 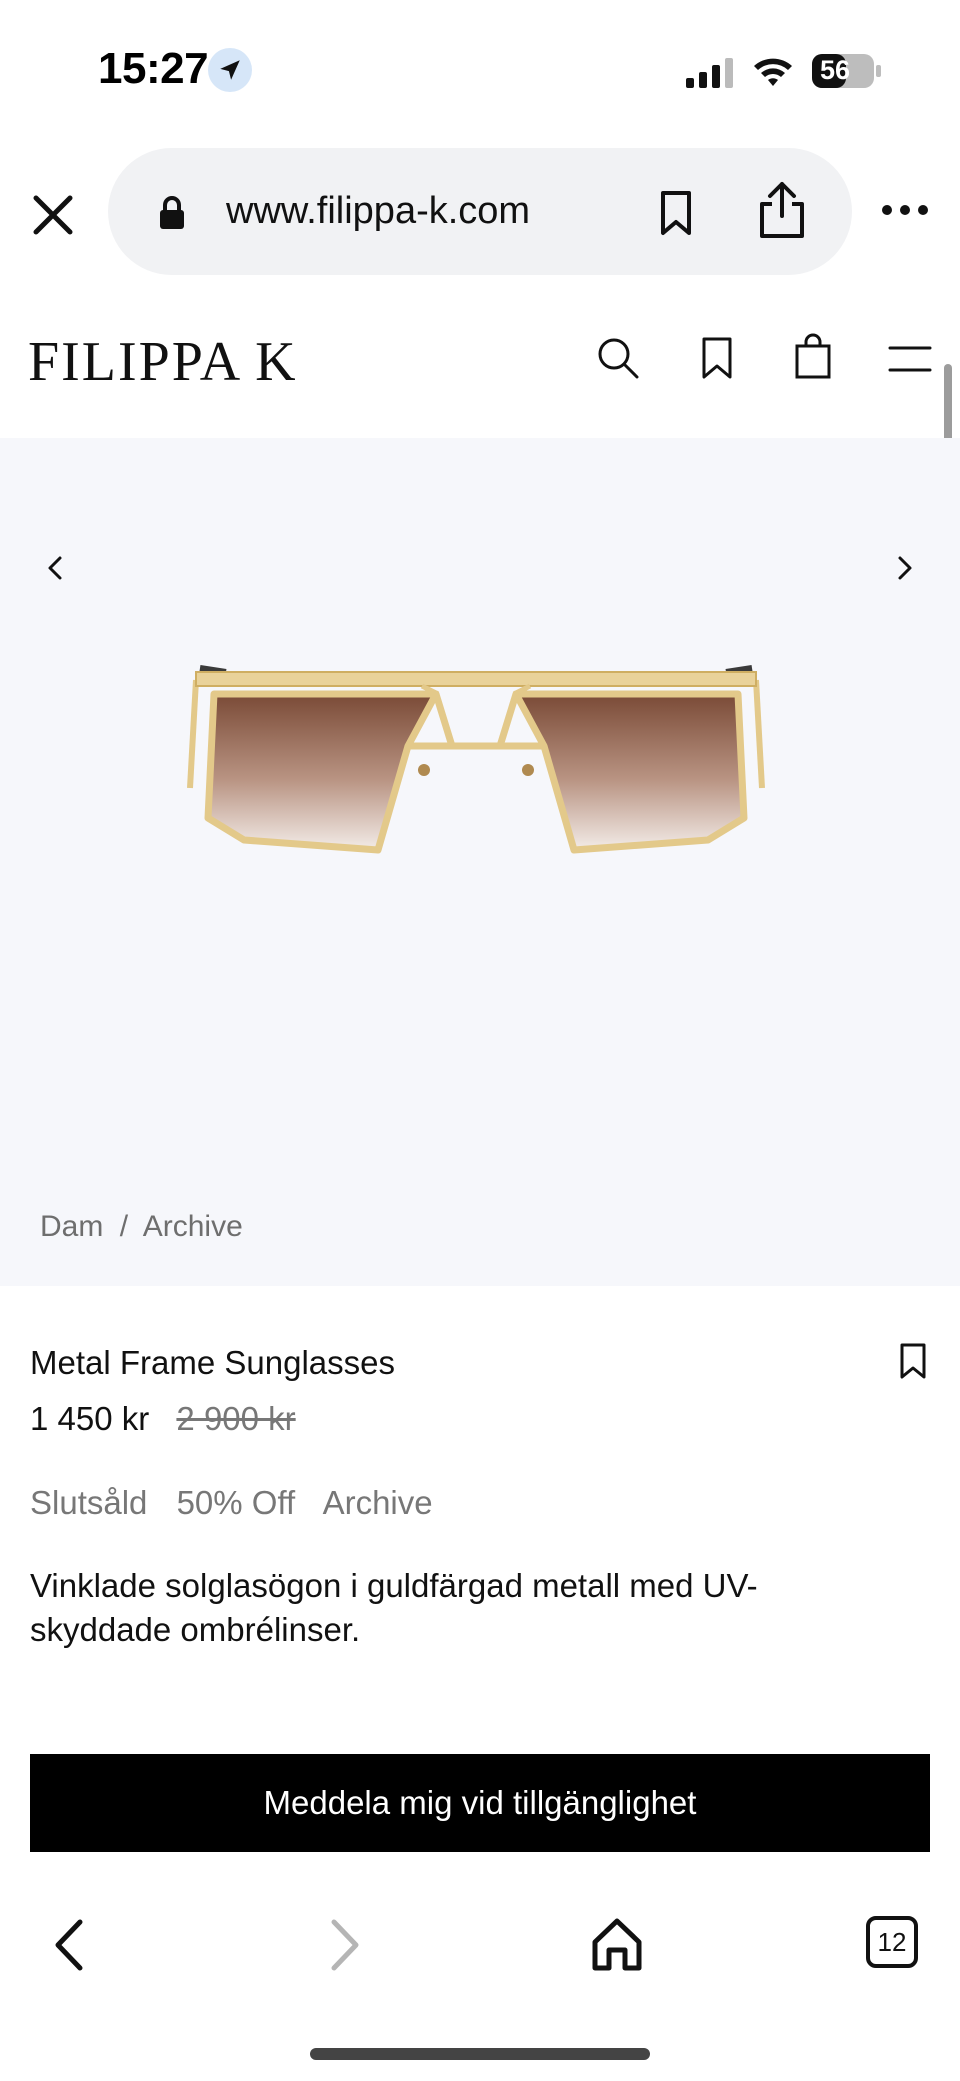 I want to click on back-arrow-icon, so click(x=70, y=1945).